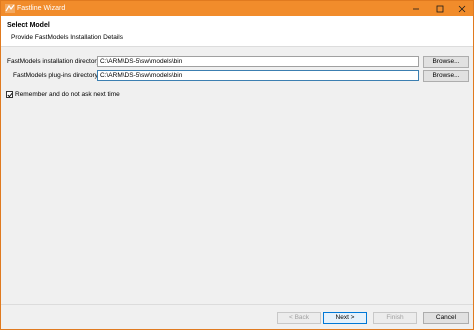  I want to click on checkmark-icon, so click(9, 94).